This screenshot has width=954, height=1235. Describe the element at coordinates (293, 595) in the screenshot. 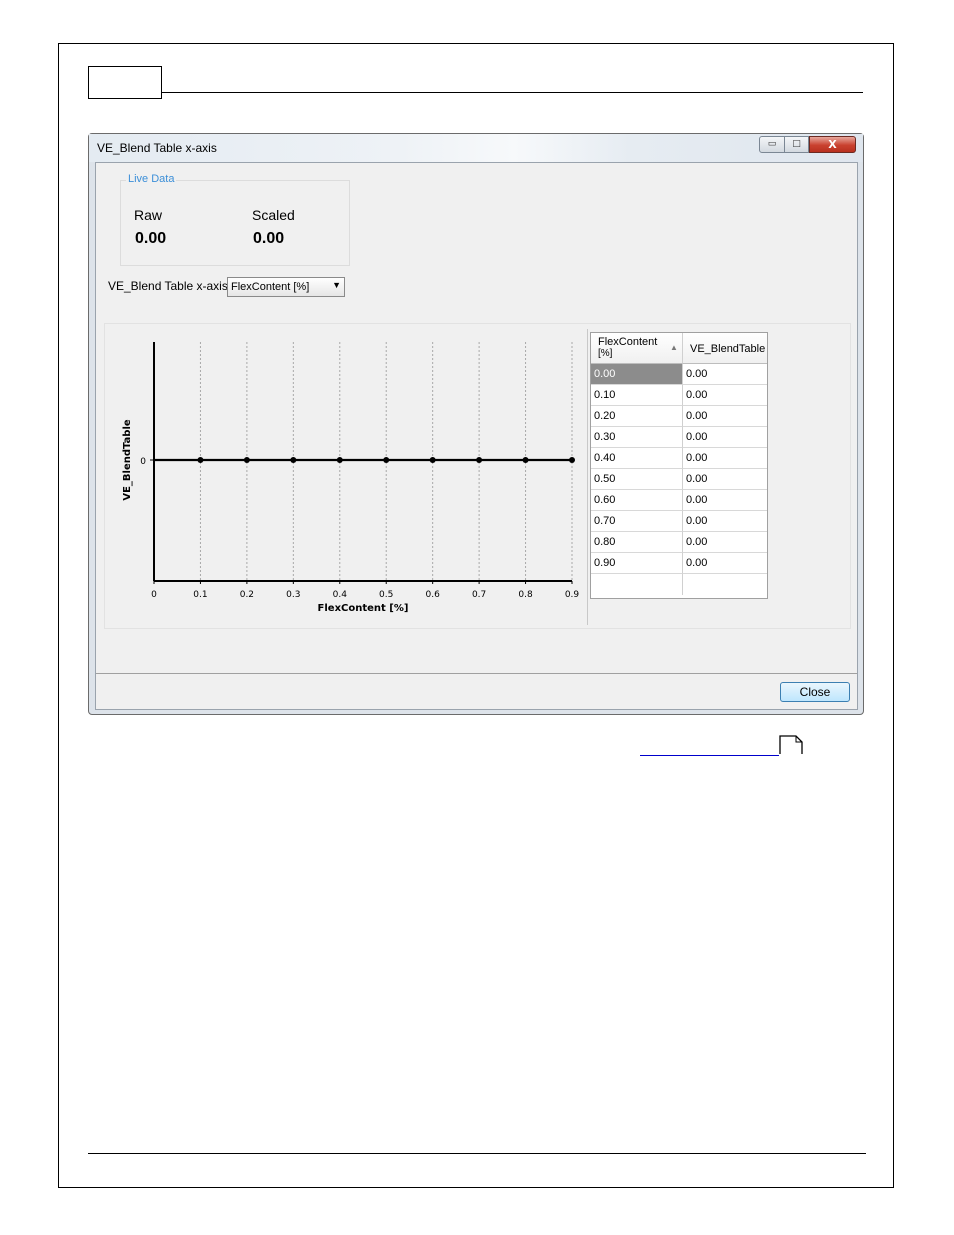

I see `x-tick-label: 0.3` at that location.